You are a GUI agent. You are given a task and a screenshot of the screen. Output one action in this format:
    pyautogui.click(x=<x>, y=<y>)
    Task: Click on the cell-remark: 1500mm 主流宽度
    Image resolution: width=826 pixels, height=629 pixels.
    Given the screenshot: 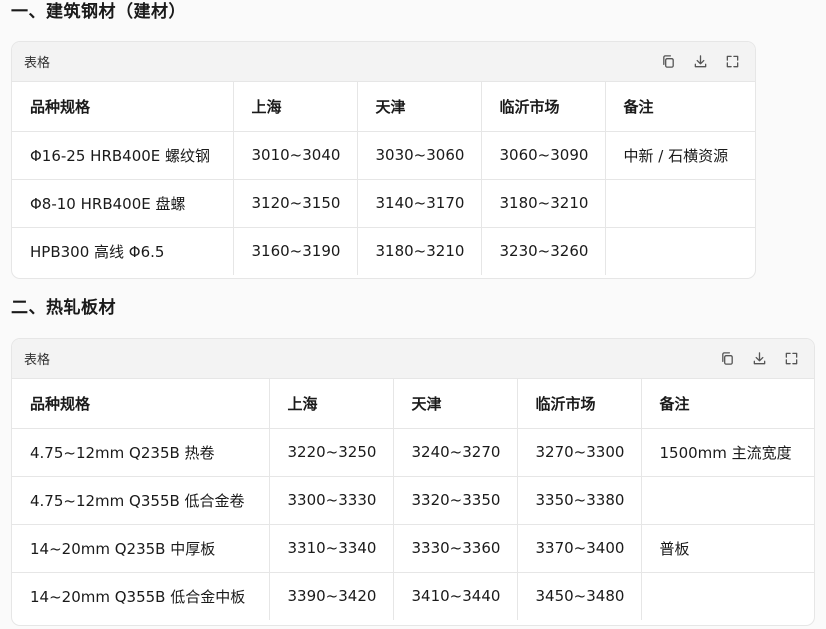 What is the action you would take?
    pyautogui.click(x=727, y=452)
    